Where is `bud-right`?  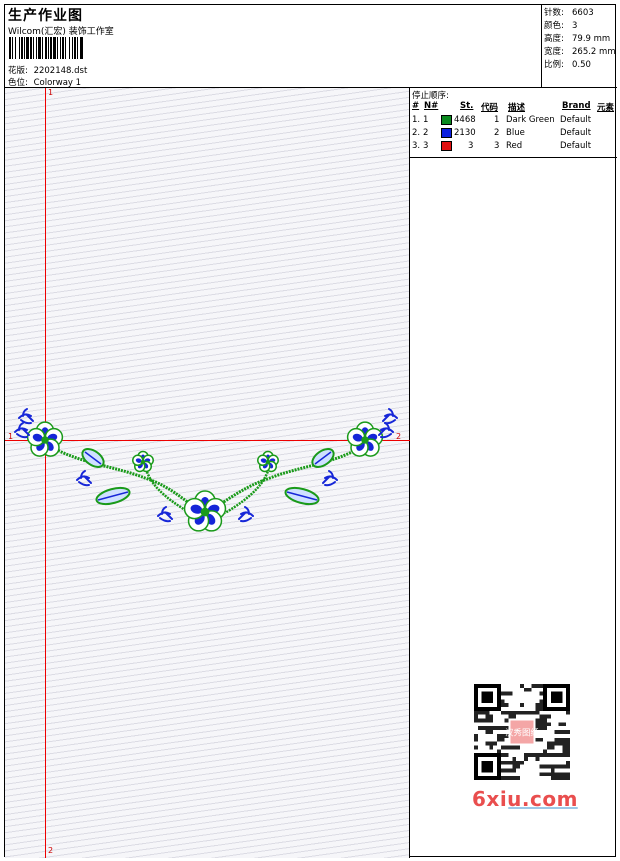 bud-right is located at coordinates (268, 461).